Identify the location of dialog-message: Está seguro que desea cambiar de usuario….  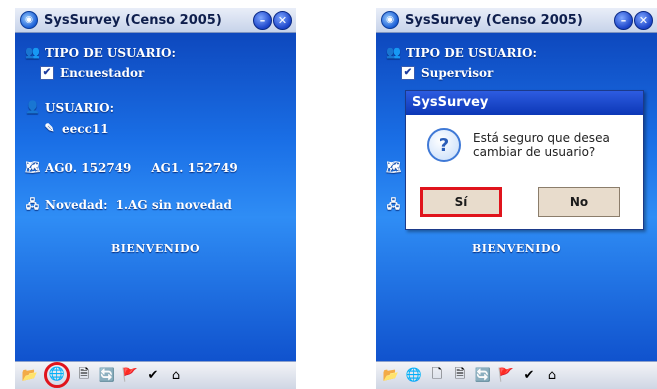
(541, 145).